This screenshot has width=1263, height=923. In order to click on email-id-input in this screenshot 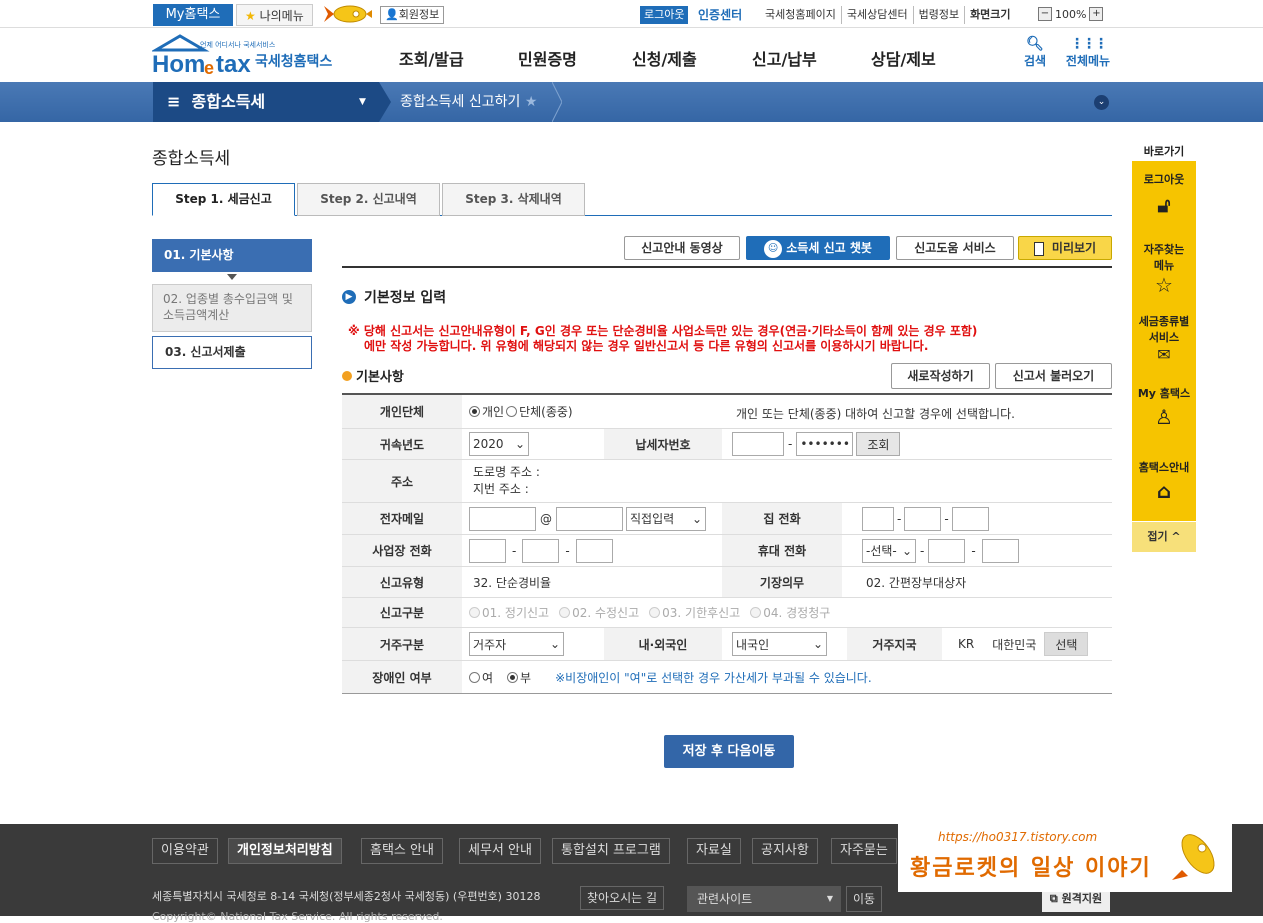, I will do `click(502, 518)`.